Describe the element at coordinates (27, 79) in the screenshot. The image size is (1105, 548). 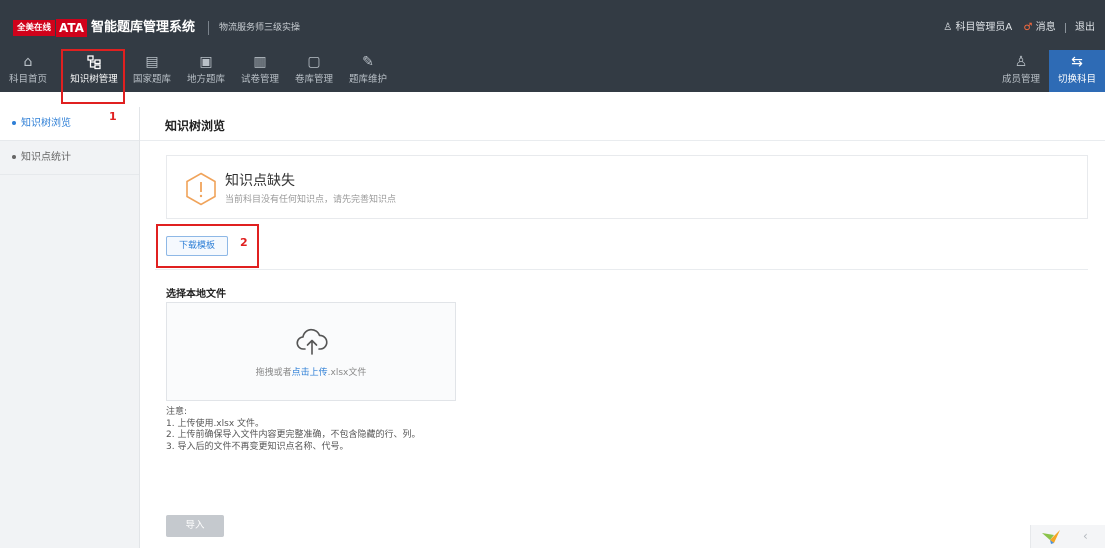
I see `nav-label: 科目首页` at that location.